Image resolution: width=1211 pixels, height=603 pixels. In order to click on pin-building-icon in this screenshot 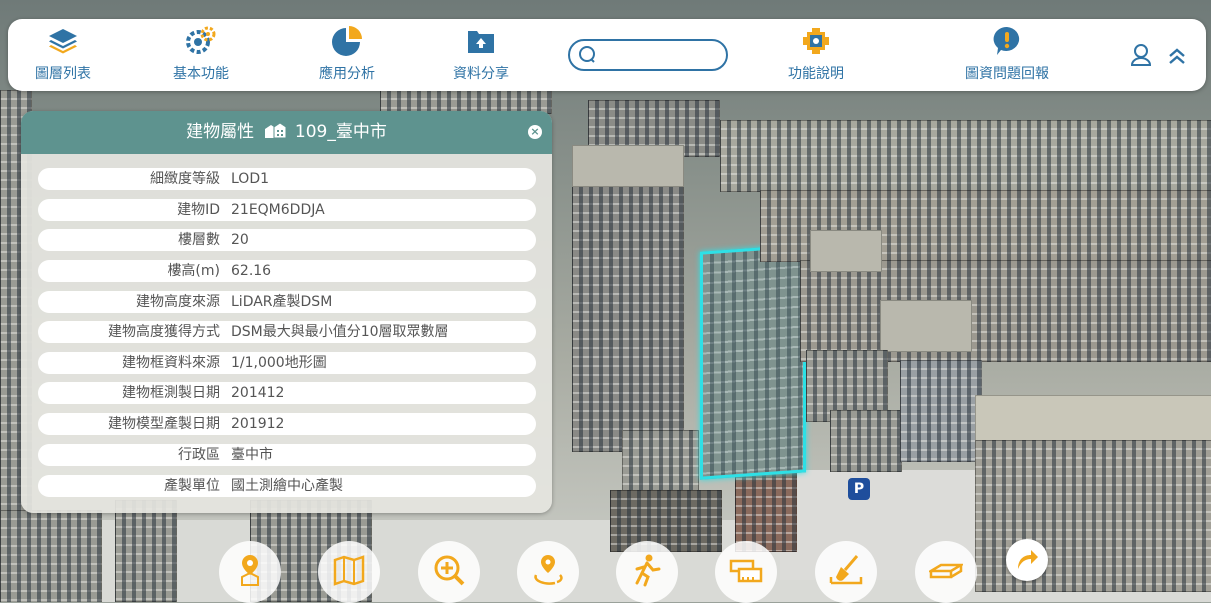, I will do `click(250, 570)`.